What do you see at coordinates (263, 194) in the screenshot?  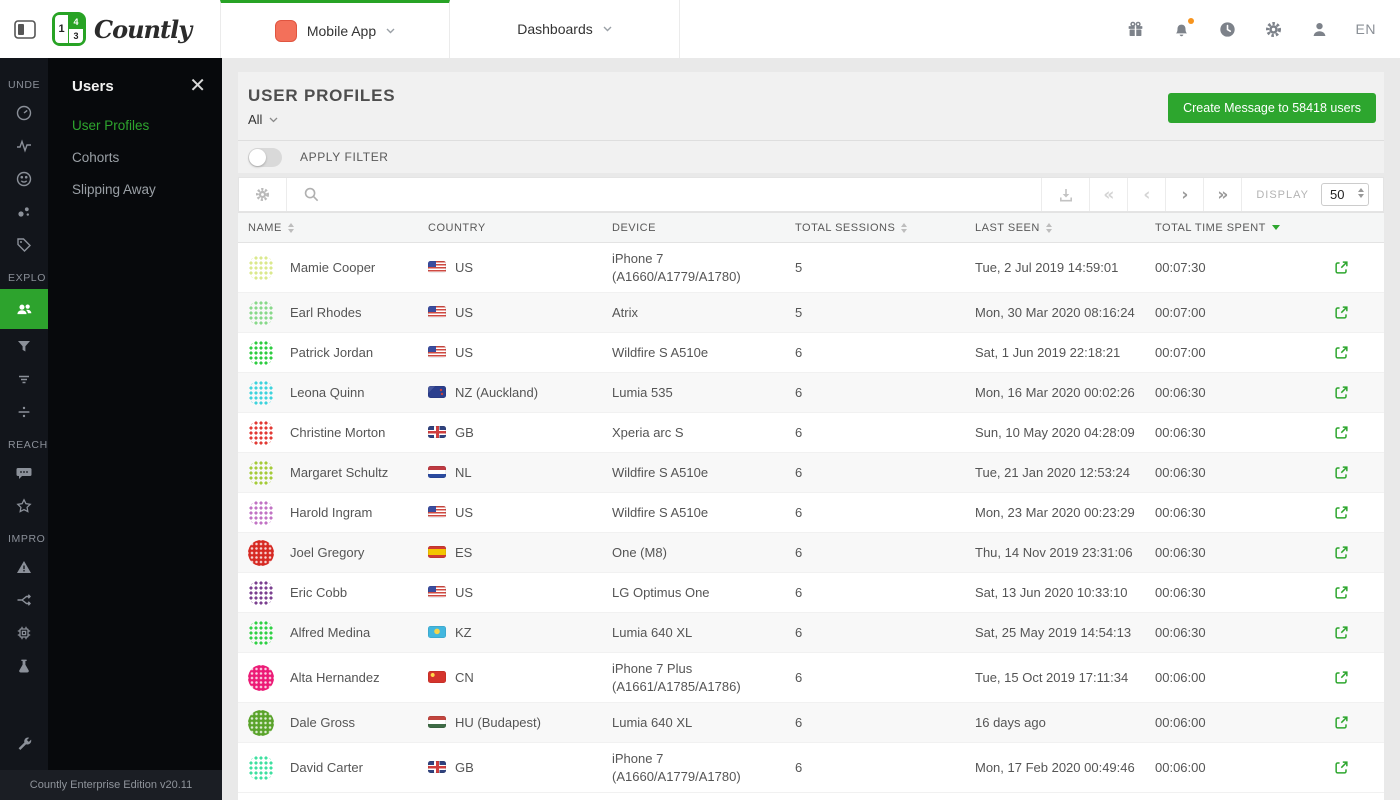 I see `table-settings-button` at bounding box center [263, 194].